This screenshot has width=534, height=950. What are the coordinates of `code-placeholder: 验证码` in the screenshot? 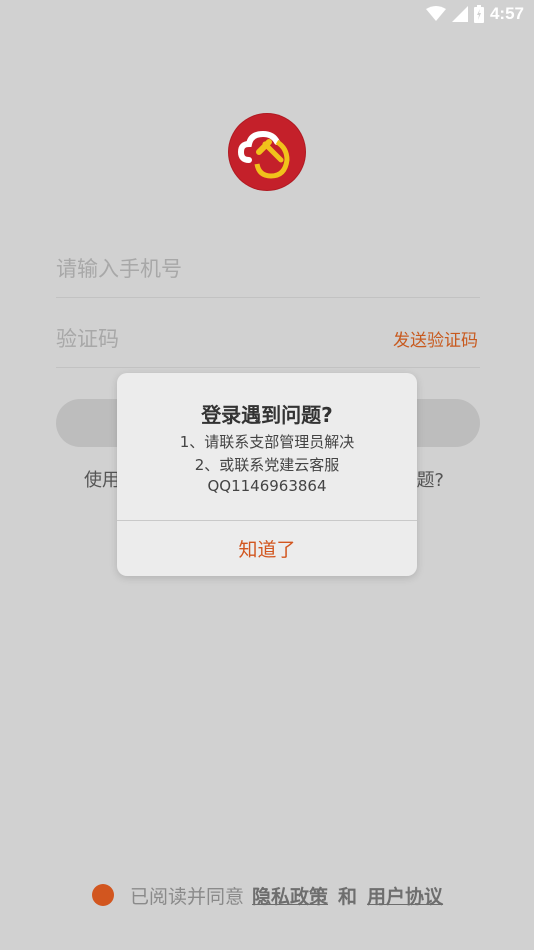 It's located at (87, 339).